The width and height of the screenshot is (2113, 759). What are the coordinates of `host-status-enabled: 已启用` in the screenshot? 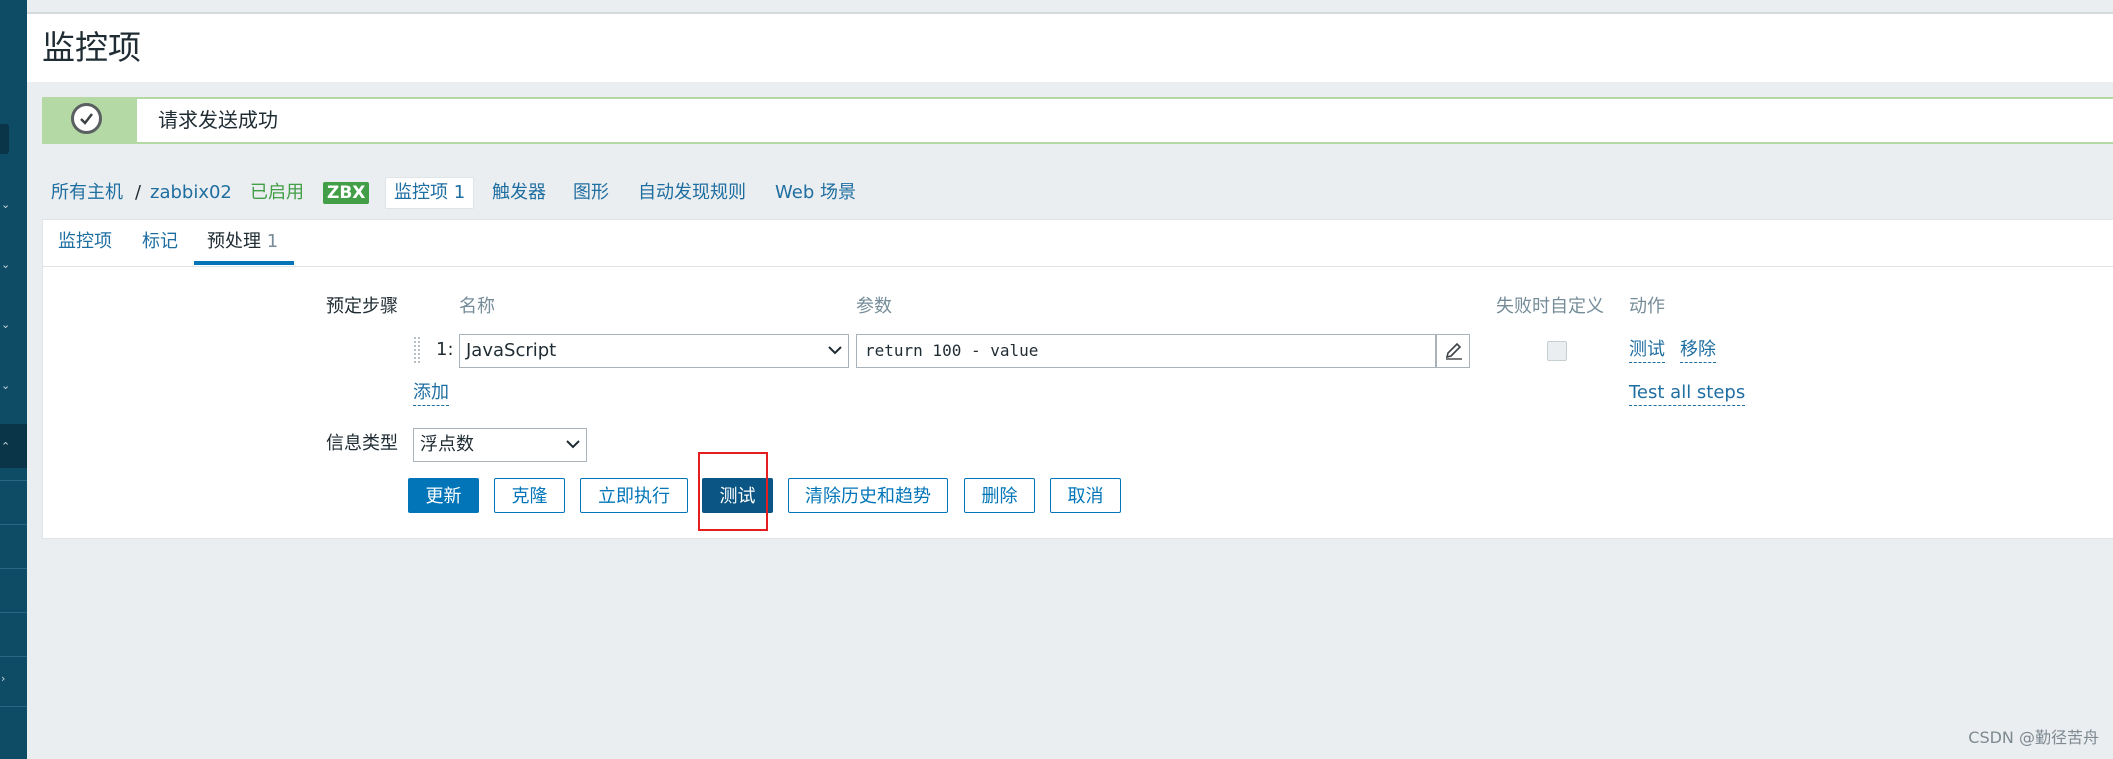 It's located at (277, 193).